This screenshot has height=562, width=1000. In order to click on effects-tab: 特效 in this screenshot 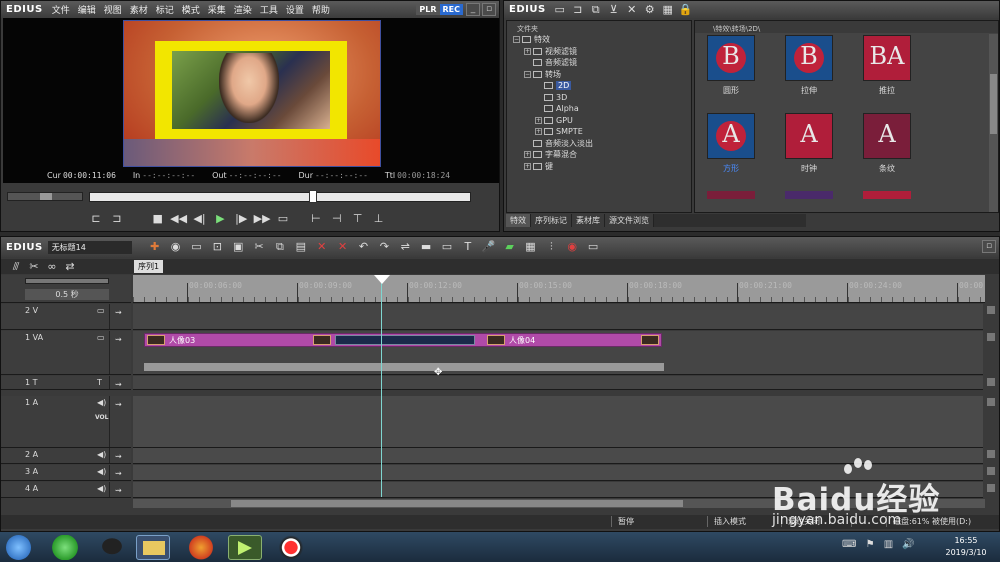, I will do `click(518, 220)`.